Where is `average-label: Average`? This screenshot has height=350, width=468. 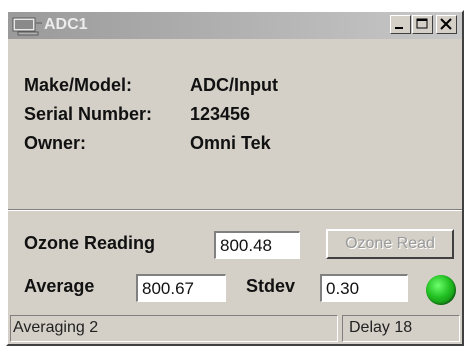 average-label: Average is located at coordinates (59, 286).